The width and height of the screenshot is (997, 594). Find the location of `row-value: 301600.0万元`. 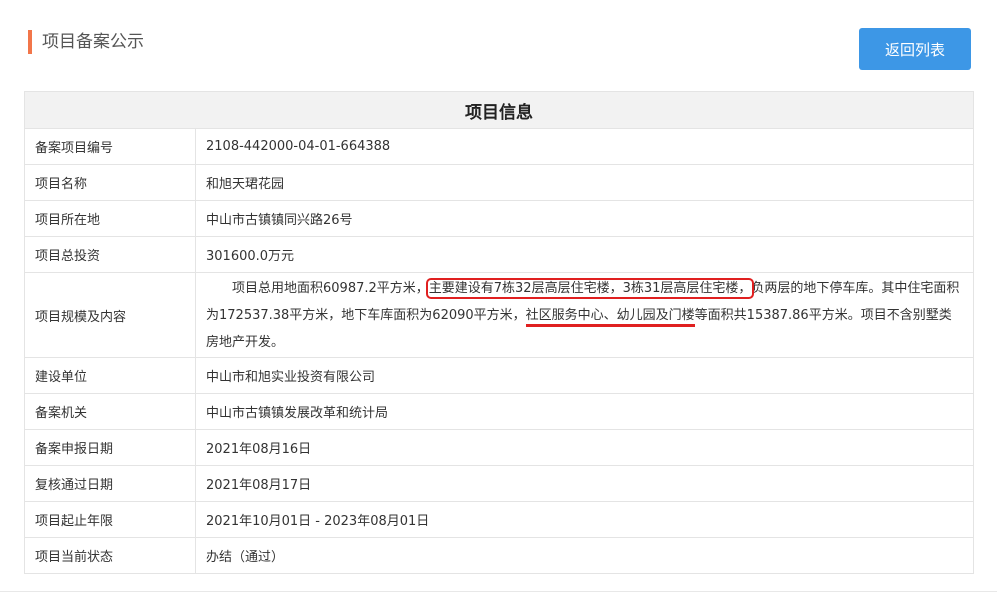

row-value: 301600.0万元 is located at coordinates (584, 254).